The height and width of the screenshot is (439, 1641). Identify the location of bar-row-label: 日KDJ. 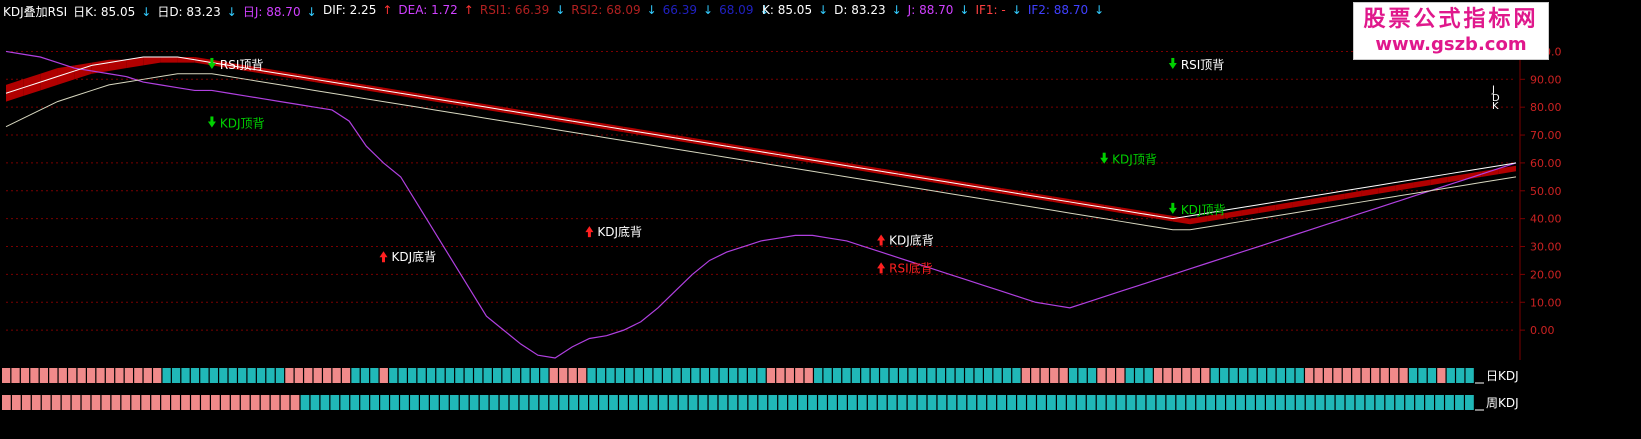
(1502, 376).